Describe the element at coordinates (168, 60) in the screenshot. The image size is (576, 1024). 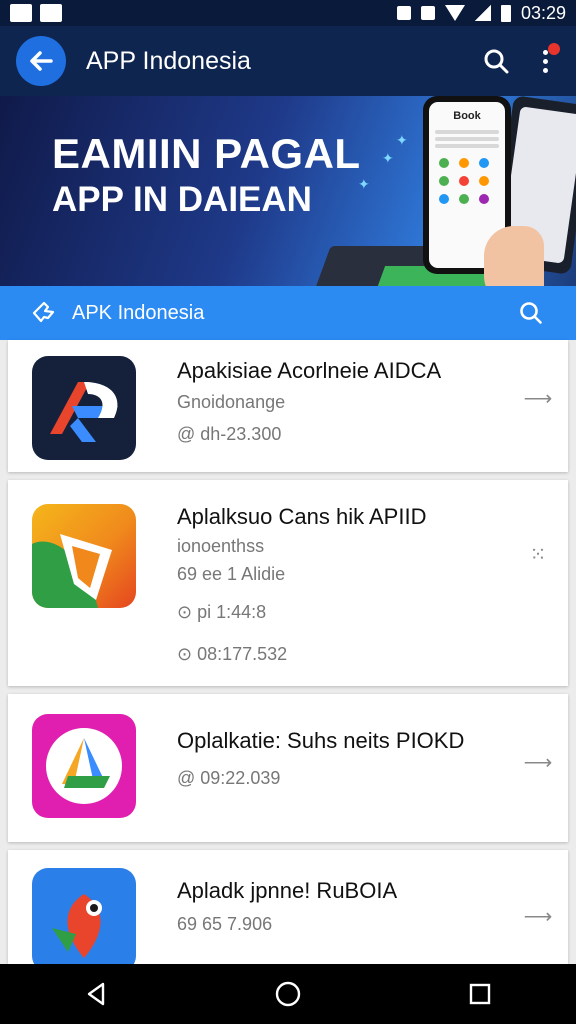
I see `app-title: APP Indonesia` at that location.